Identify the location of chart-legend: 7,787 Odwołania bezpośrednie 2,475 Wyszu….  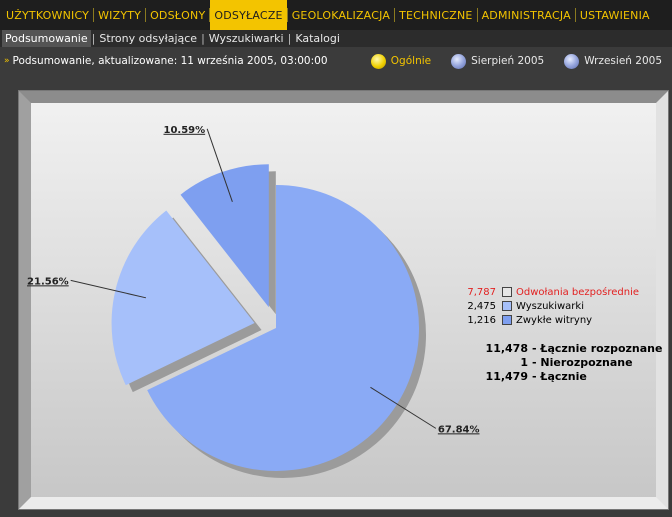
(549, 306).